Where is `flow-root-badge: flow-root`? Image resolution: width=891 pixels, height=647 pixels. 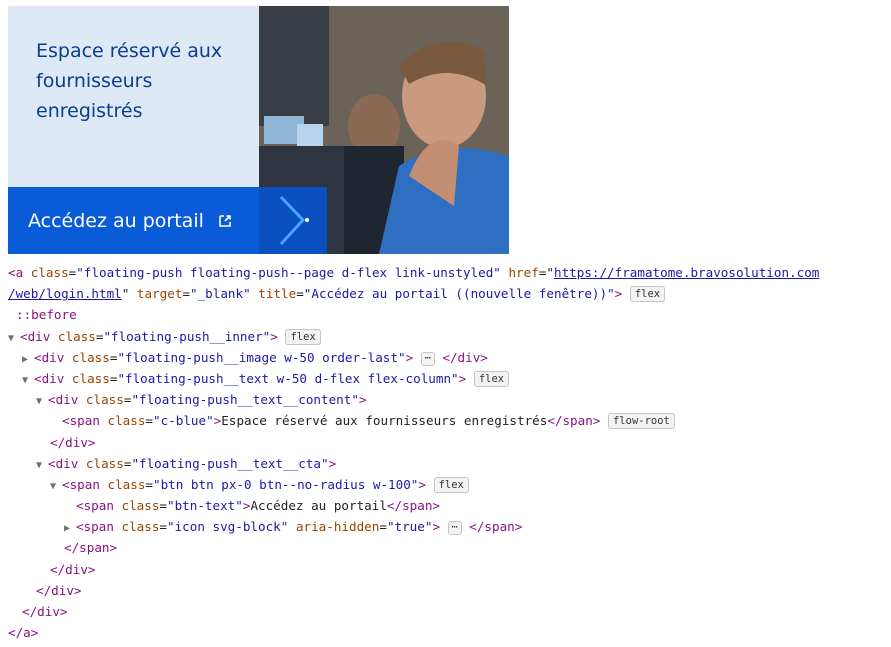
flow-root-badge: flow-root is located at coordinates (641, 421).